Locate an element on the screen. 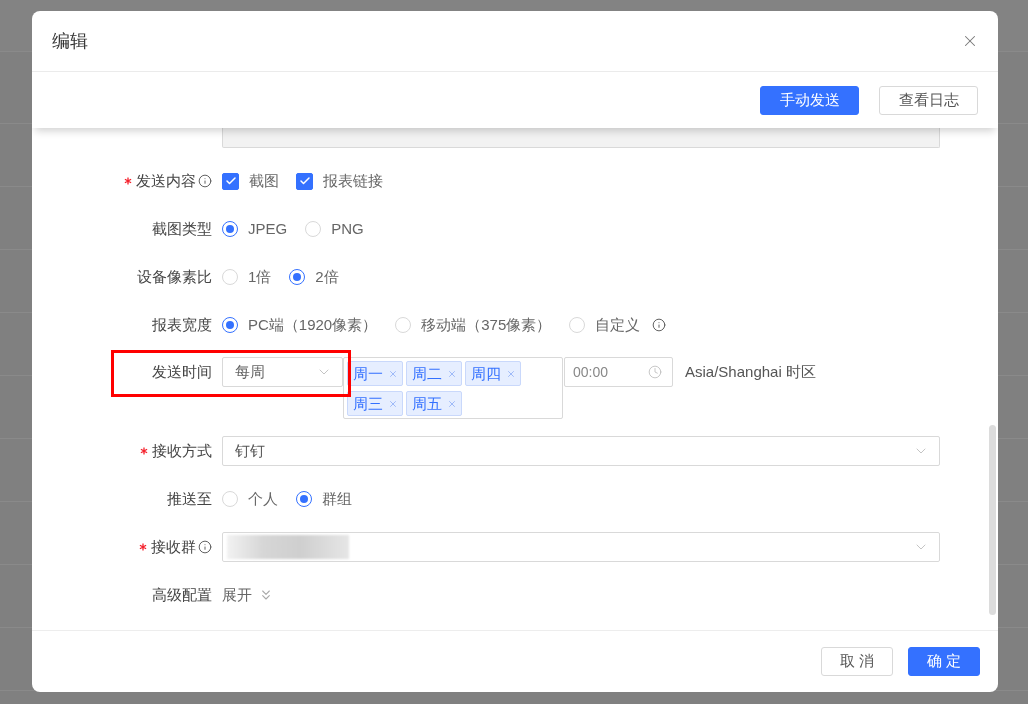 Image resolution: width=1028 pixels, height=704 pixels. cancel-button: 取 消 is located at coordinates (857, 661).